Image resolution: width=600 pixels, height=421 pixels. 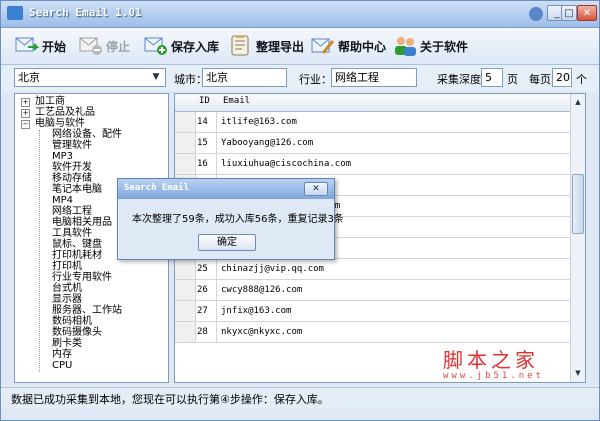 What do you see at coordinates (72, 322) in the screenshot?
I see `tree-item: 数码相机` at bounding box center [72, 322].